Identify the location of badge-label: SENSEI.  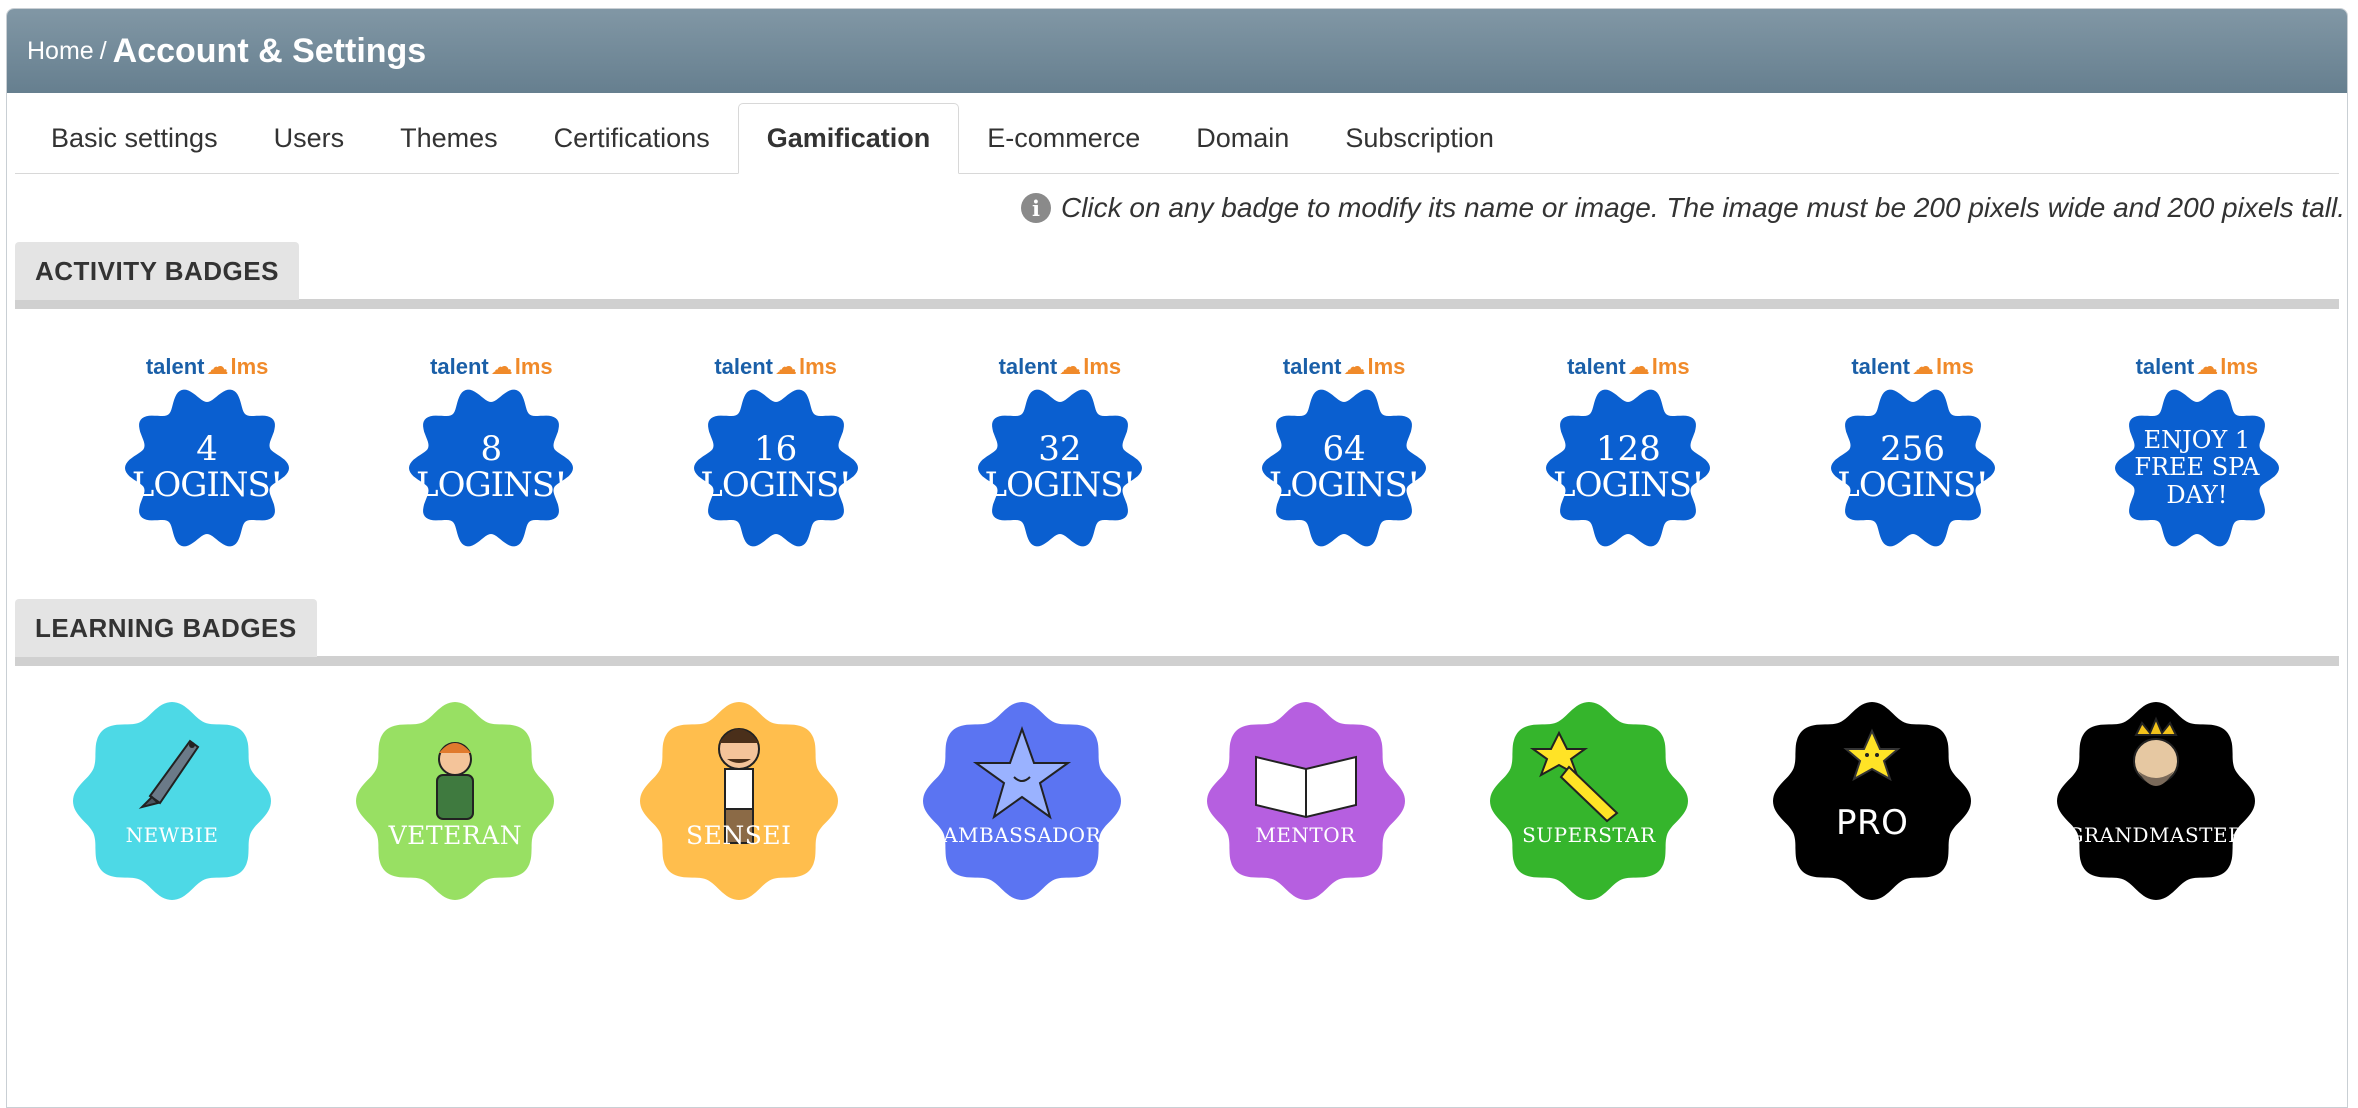
(738, 835).